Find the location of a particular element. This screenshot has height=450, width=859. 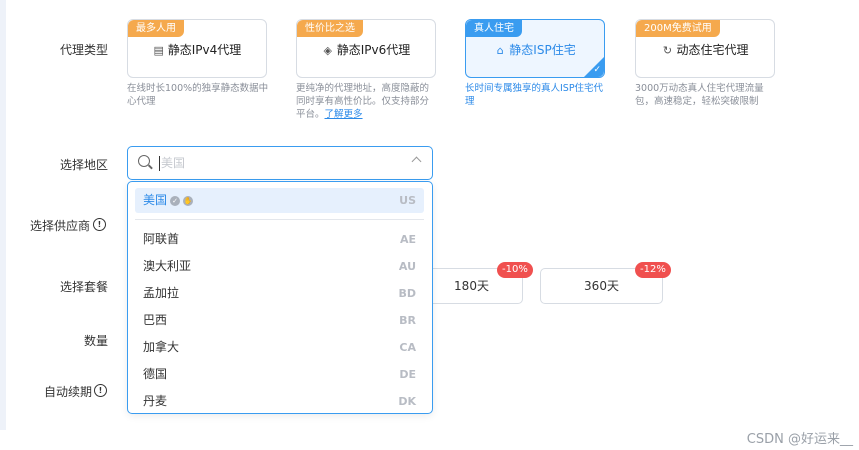

region-select is located at coordinates (280, 163).